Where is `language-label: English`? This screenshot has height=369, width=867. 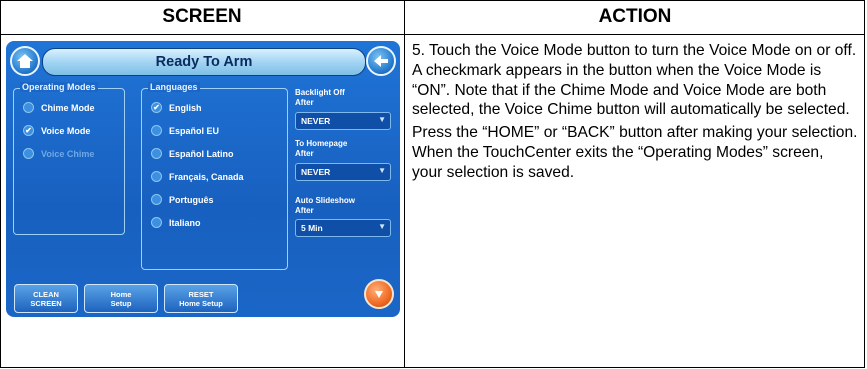
language-label: English is located at coordinates (185, 107).